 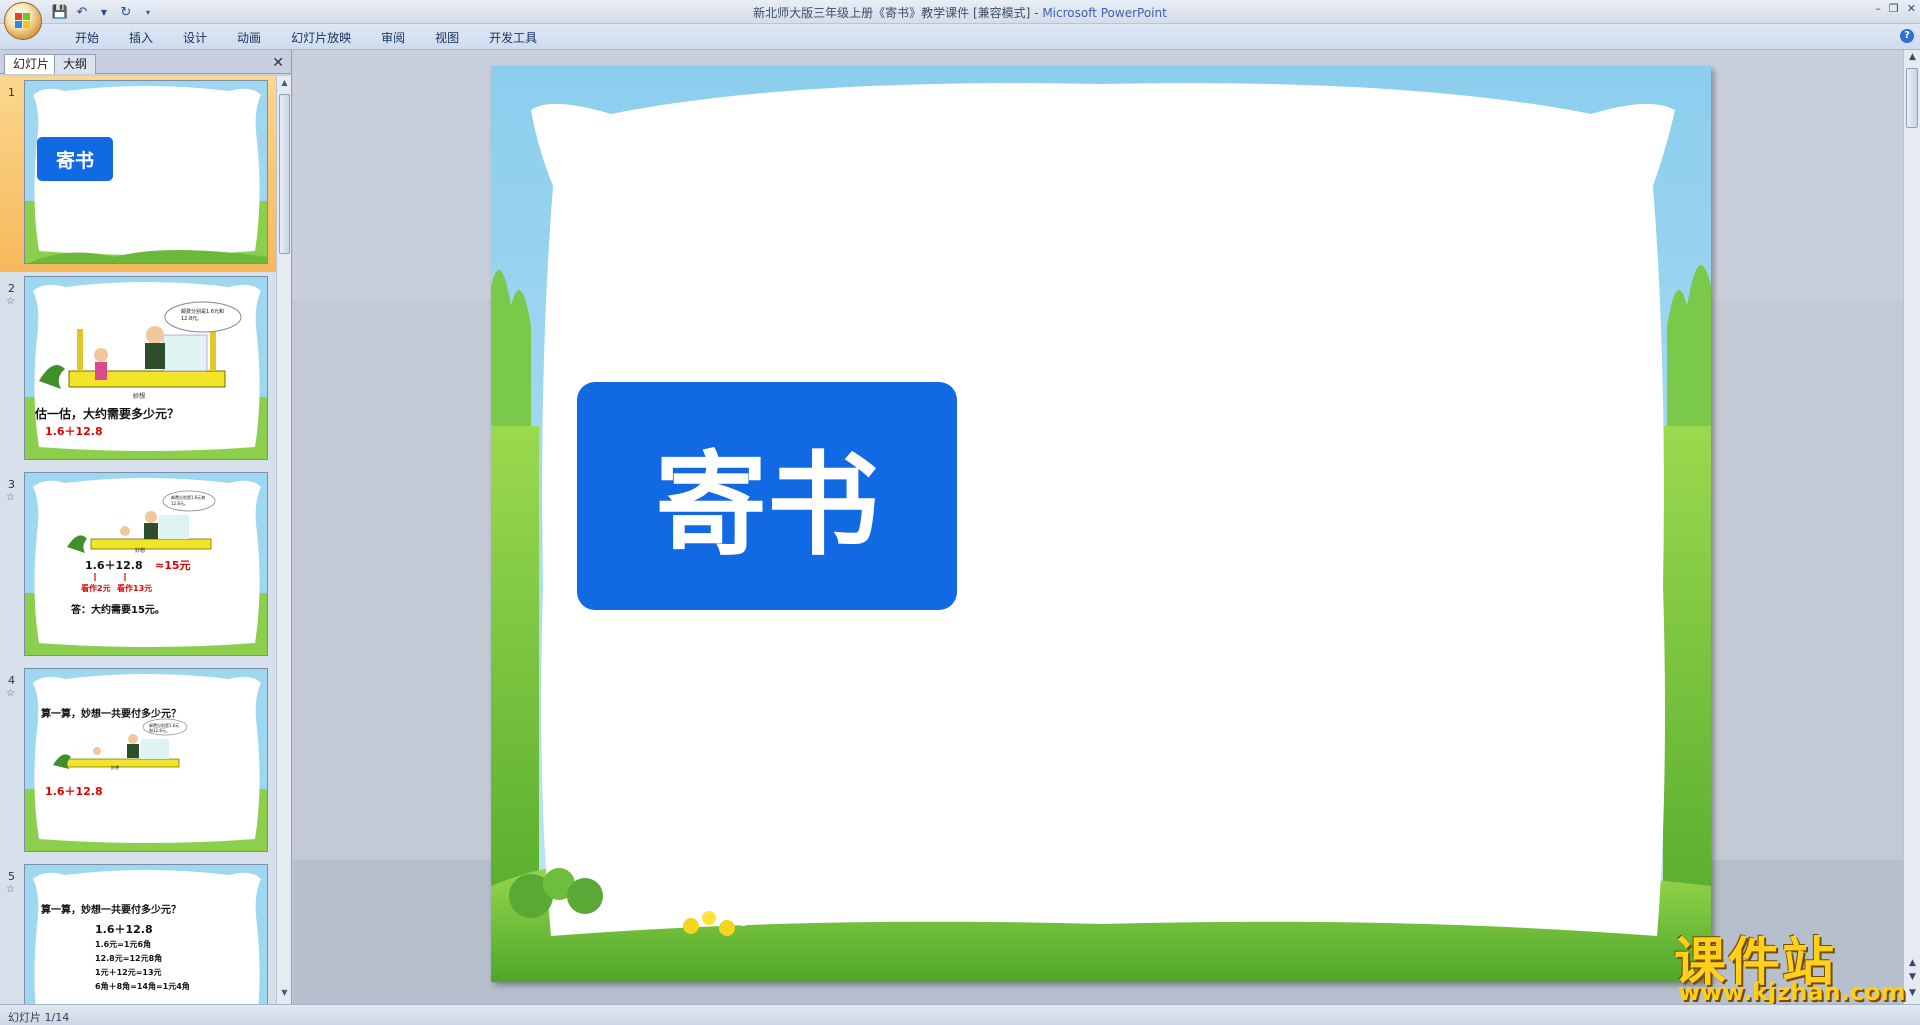 What do you see at coordinates (1792, 992) in the screenshot?
I see `watermark-url: www.kjzhan.com` at bounding box center [1792, 992].